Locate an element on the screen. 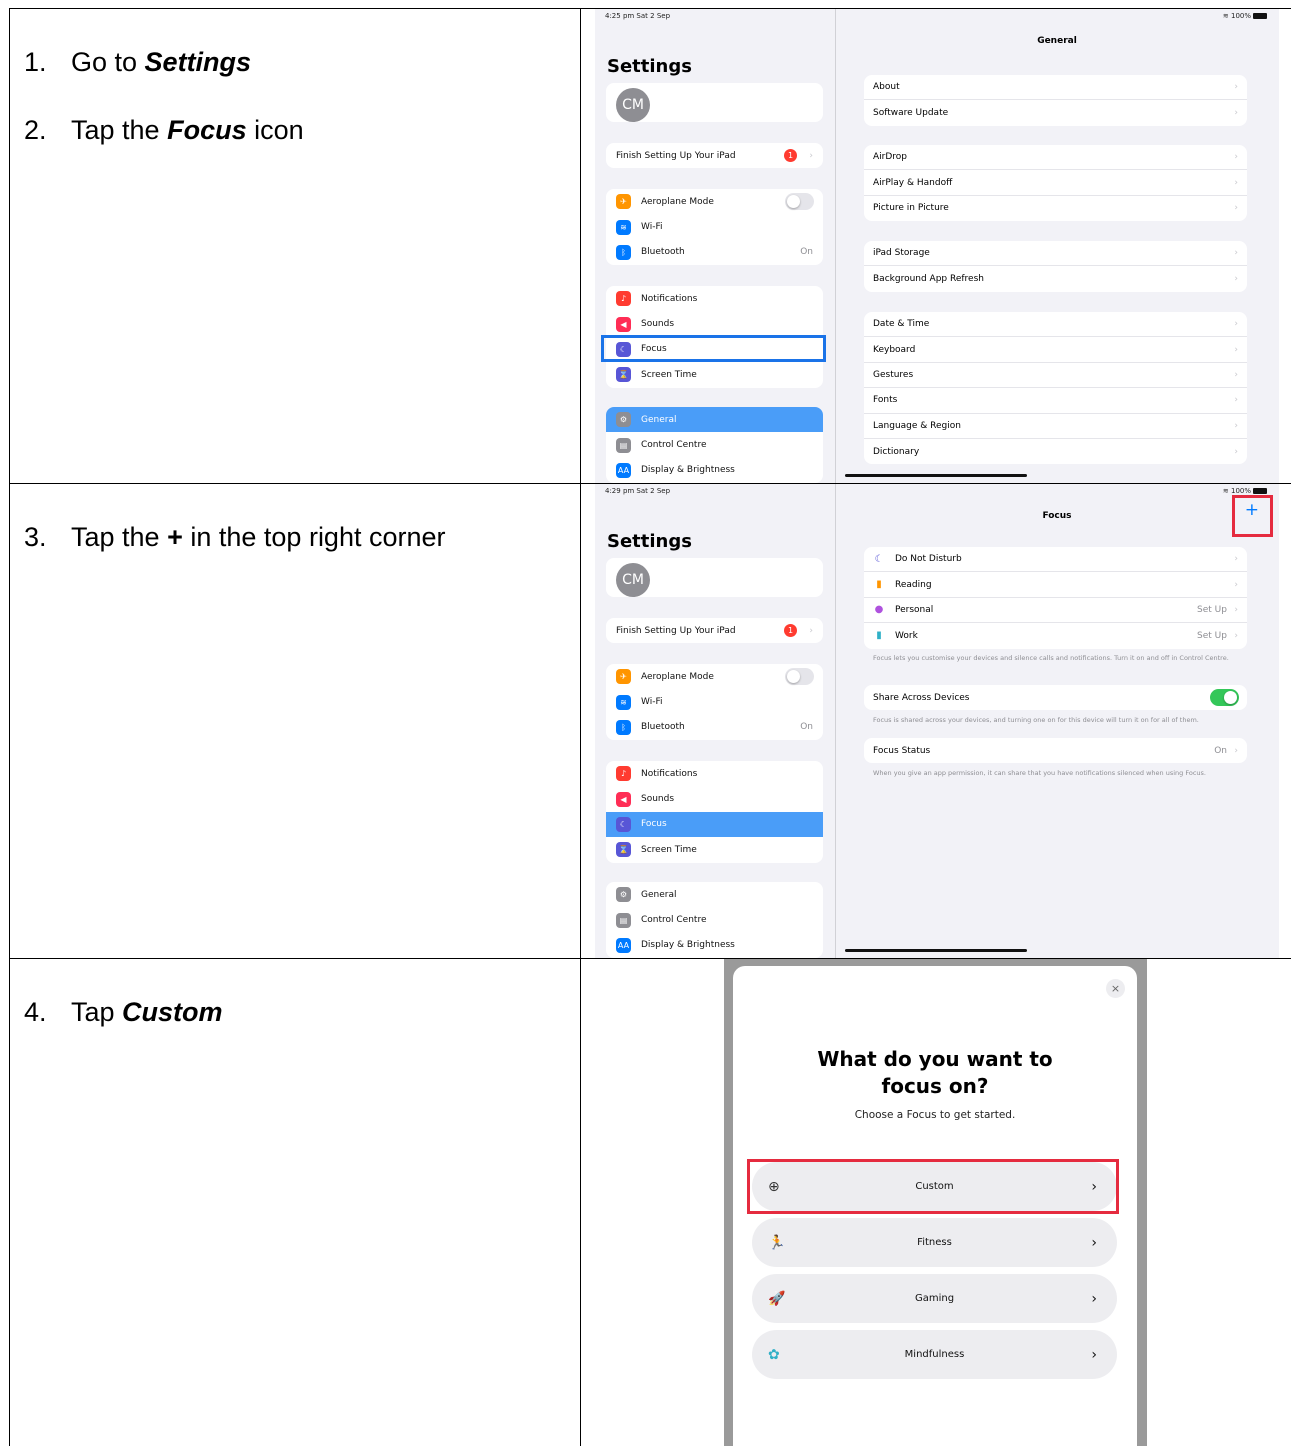 The width and height of the screenshot is (1291, 1446). settings-row-label: Background App Refresh is located at coordinates (928, 279).